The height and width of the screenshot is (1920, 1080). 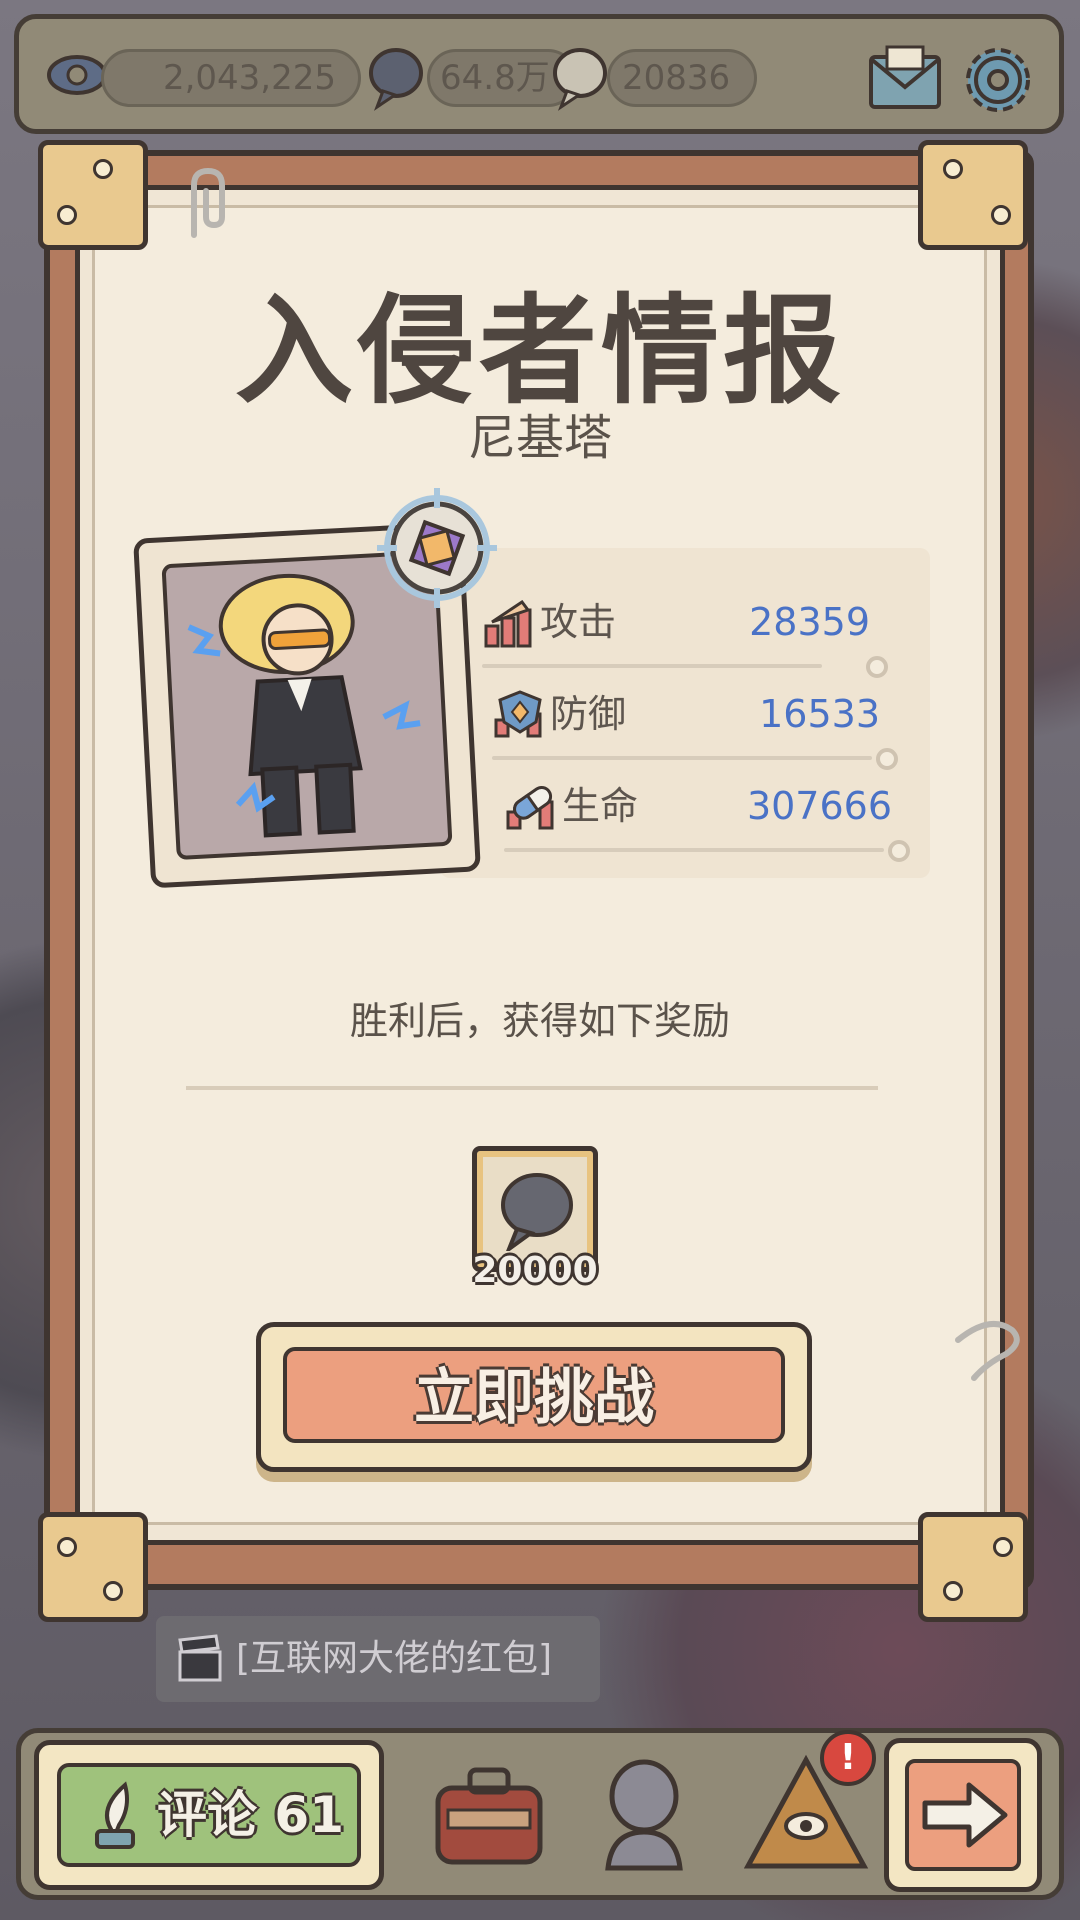 I want to click on divider, so click(x=532, y=1088).